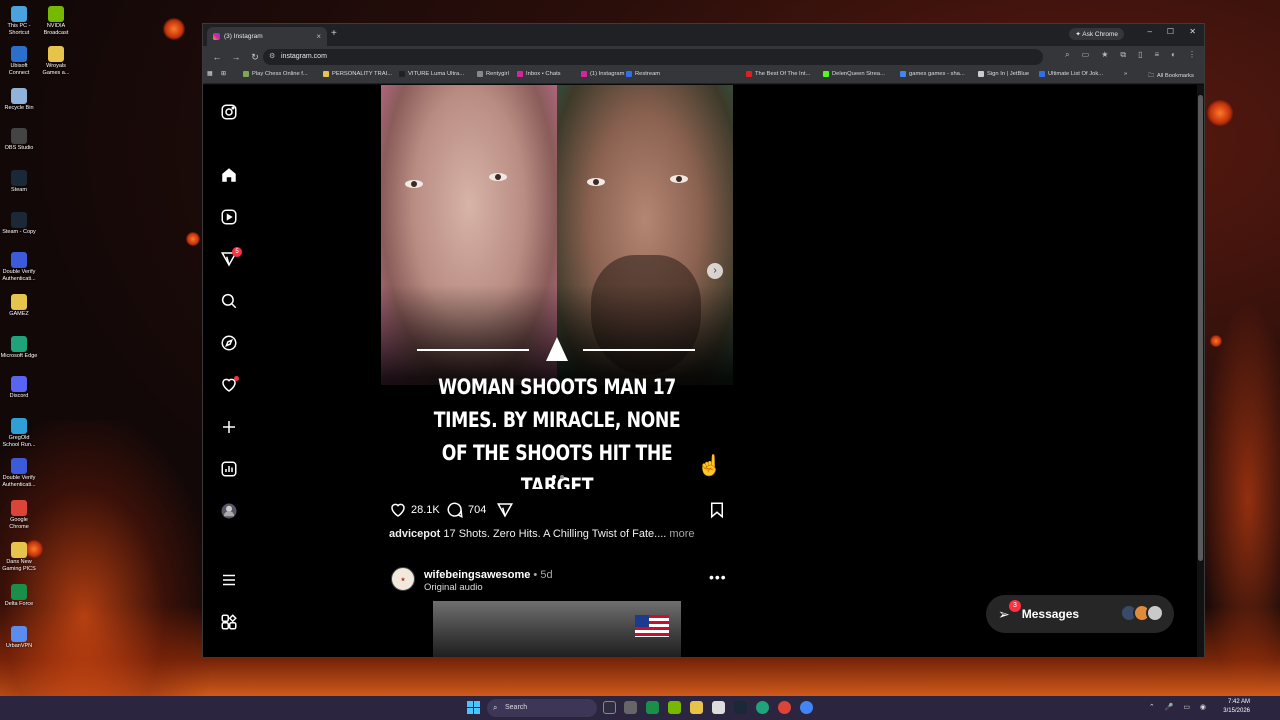  What do you see at coordinates (557, 629) in the screenshot?
I see `post-video` at bounding box center [557, 629].